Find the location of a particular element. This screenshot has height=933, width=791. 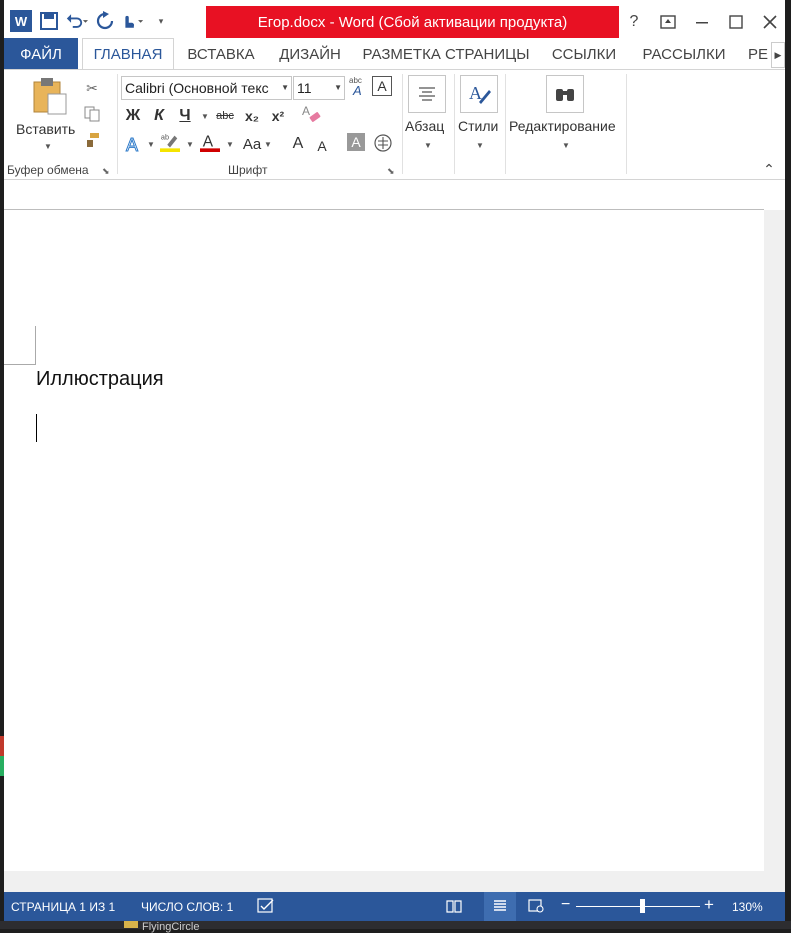

grow-font-button: A is located at coordinates (298, 144).